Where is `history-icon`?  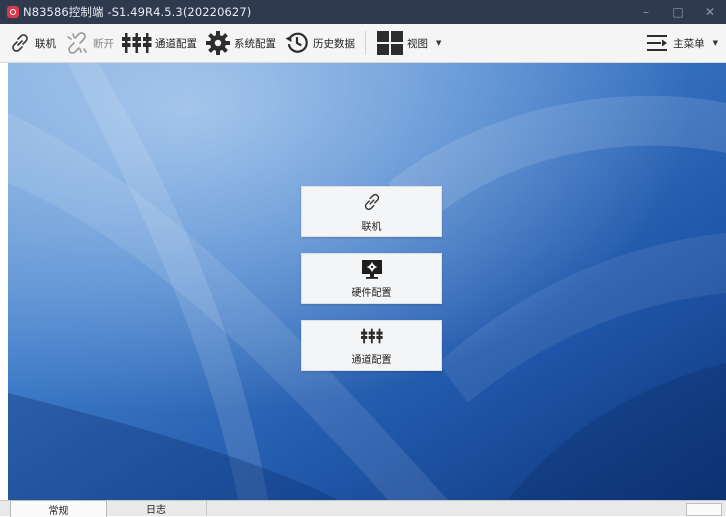 history-icon is located at coordinates (296, 42).